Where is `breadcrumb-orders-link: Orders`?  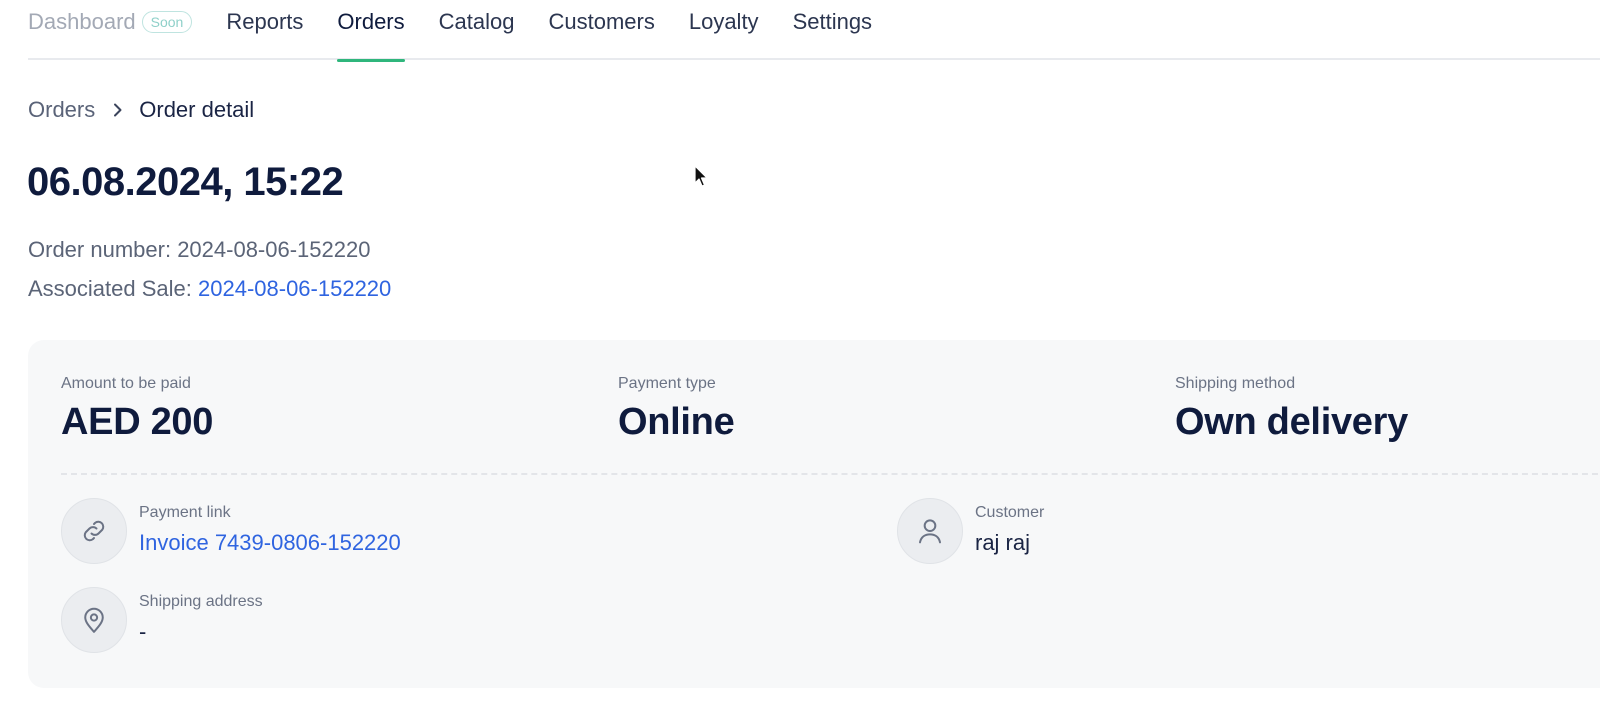 breadcrumb-orders-link: Orders is located at coordinates (61, 110).